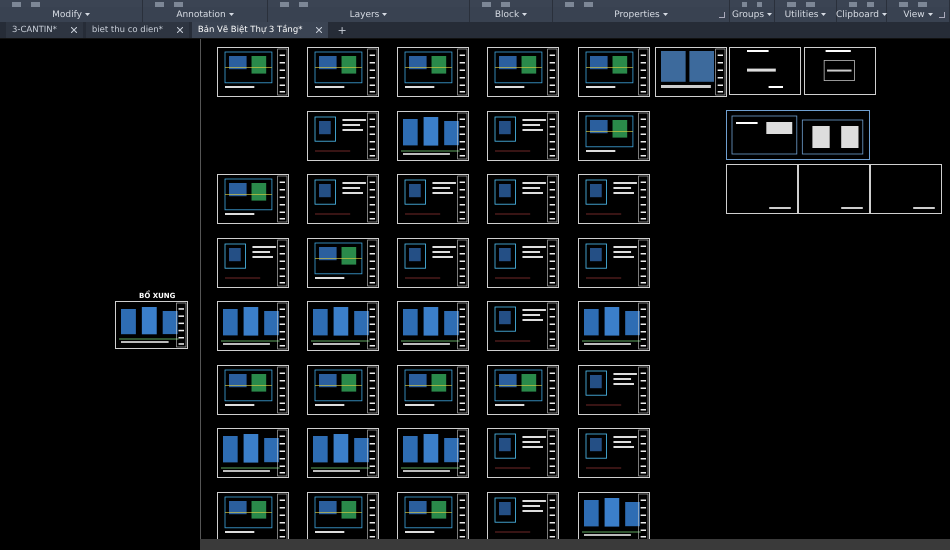 The image size is (950, 550). What do you see at coordinates (369, 15) in the screenshot?
I see `ribbon-panel-label: Layers` at bounding box center [369, 15].